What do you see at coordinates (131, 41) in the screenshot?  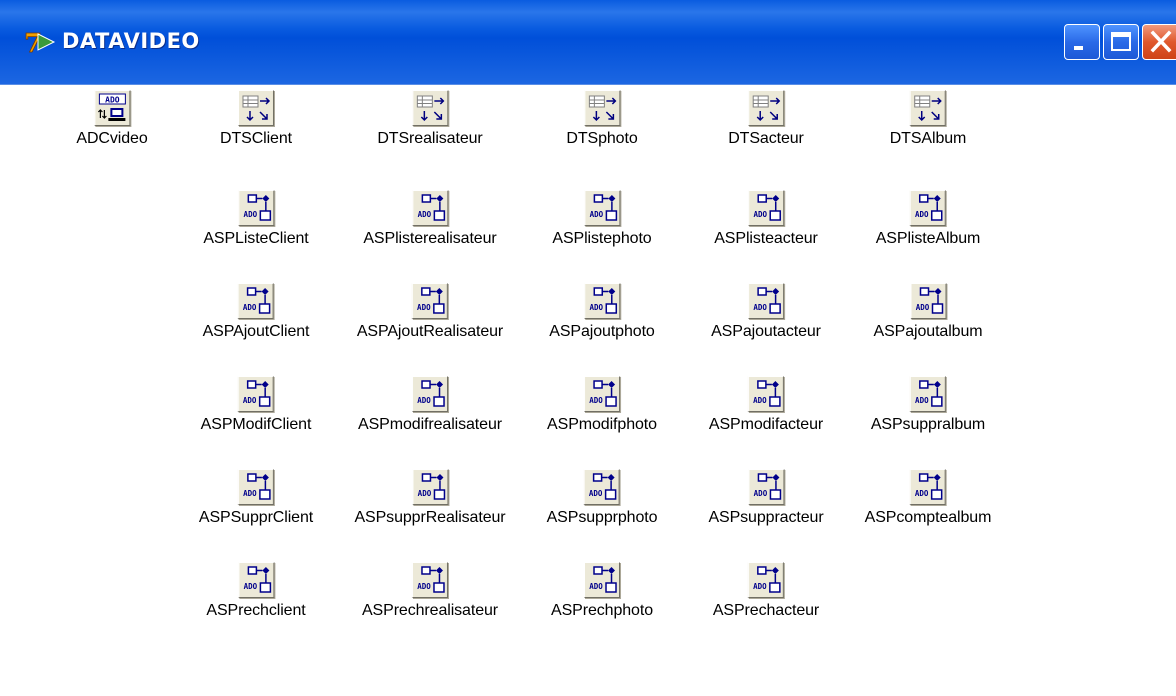 I see `window-title: DATAVIDEO` at bounding box center [131, 41].